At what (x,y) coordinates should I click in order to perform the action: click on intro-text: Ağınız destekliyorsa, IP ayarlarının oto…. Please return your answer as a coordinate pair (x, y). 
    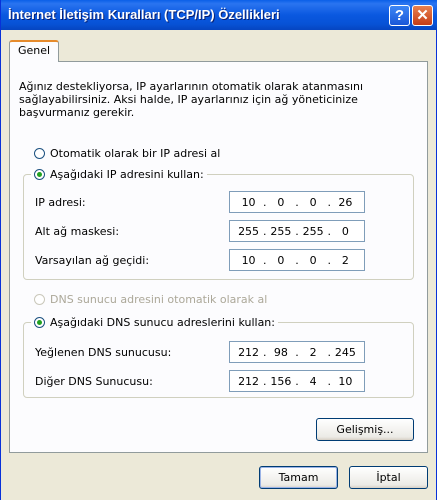
    Looking at the image, I should click on (199, 99).